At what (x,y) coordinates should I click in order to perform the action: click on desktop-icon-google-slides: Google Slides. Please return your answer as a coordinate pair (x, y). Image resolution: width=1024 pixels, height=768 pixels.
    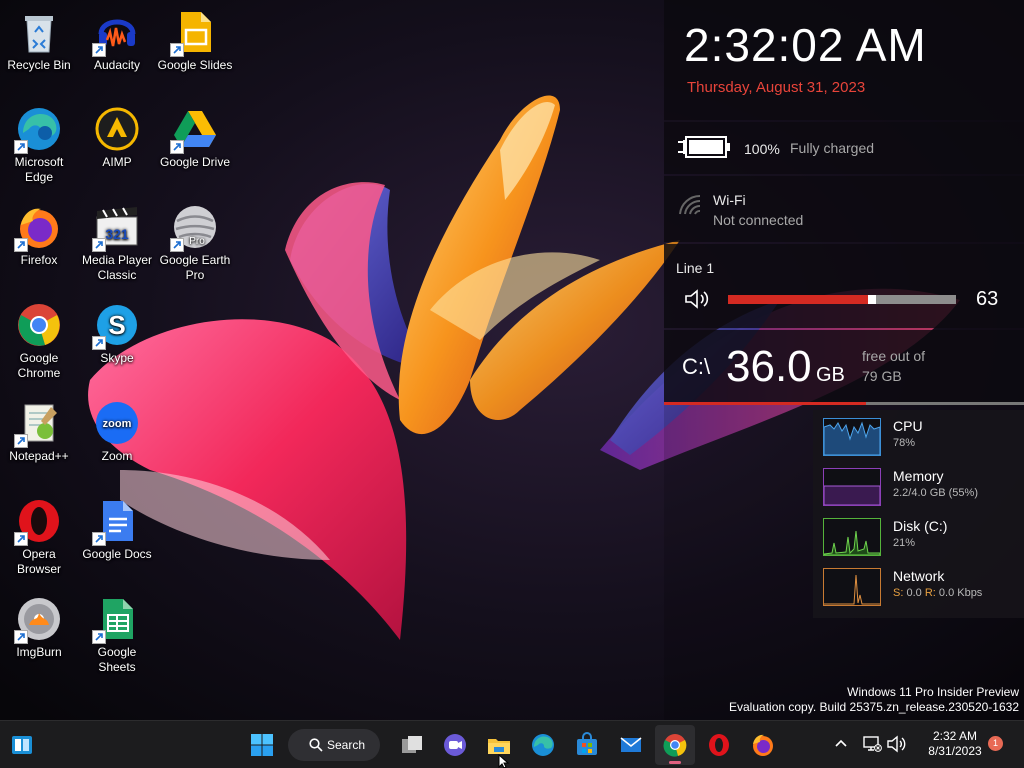
    Looking at the image, I should click on (195, 40).